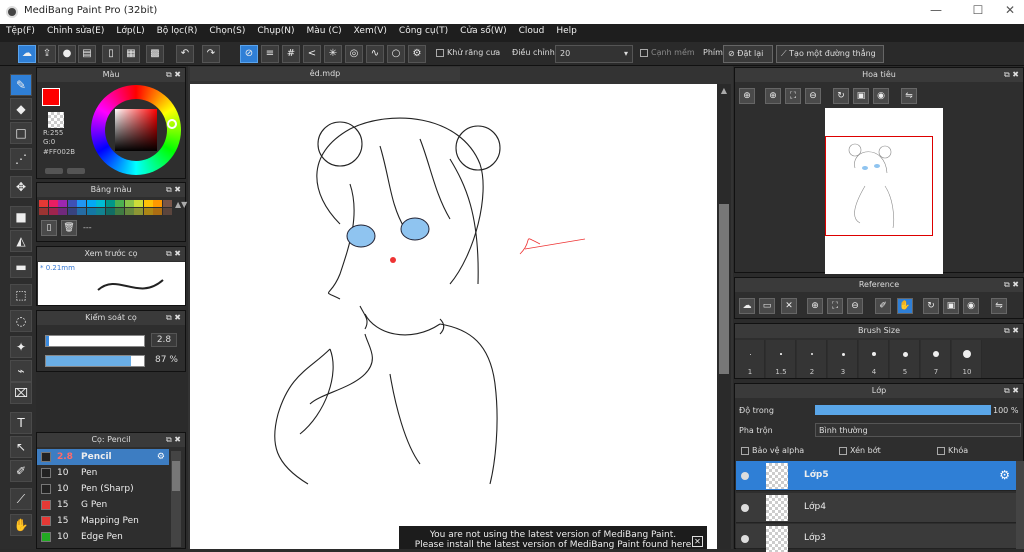  What do you see at coordinates (370, 31) in the screenshot?
I see `menu-view: Xem(V)` at bounding box center [370, 31].